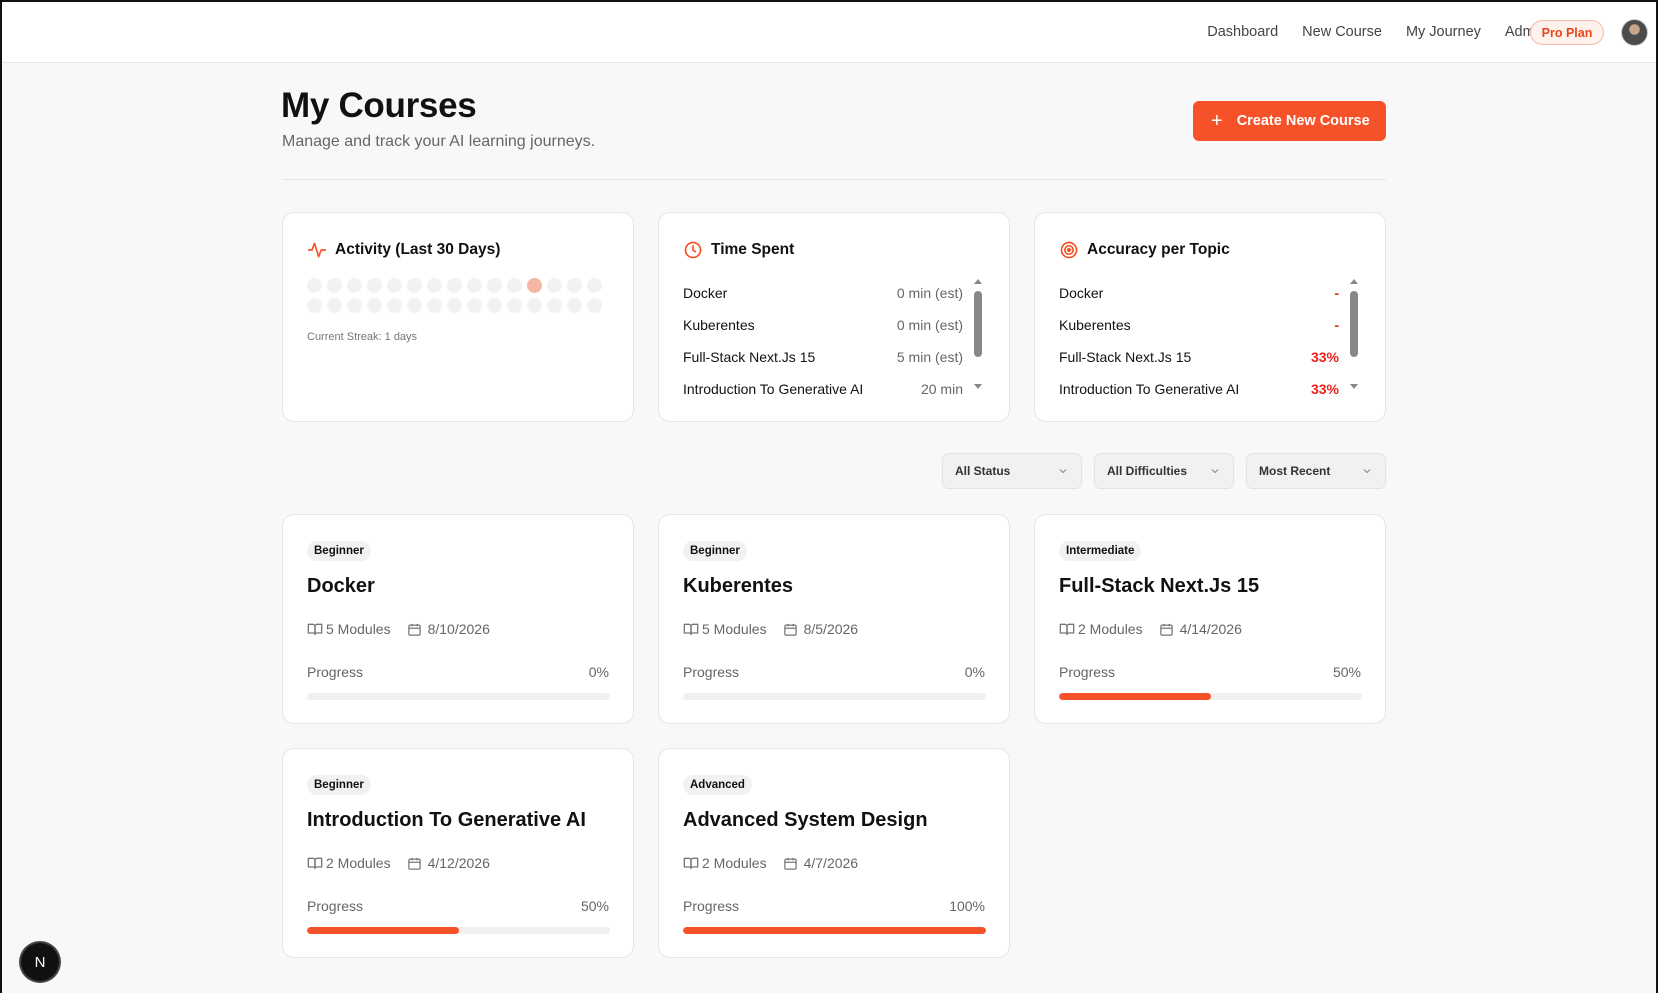 This screenshot has width=1658, height=993. What do you see at coordinates (446, 820) in the screenshot?
I see `course-title: Introduction To Generative AI` at bounding box center [446, 820].